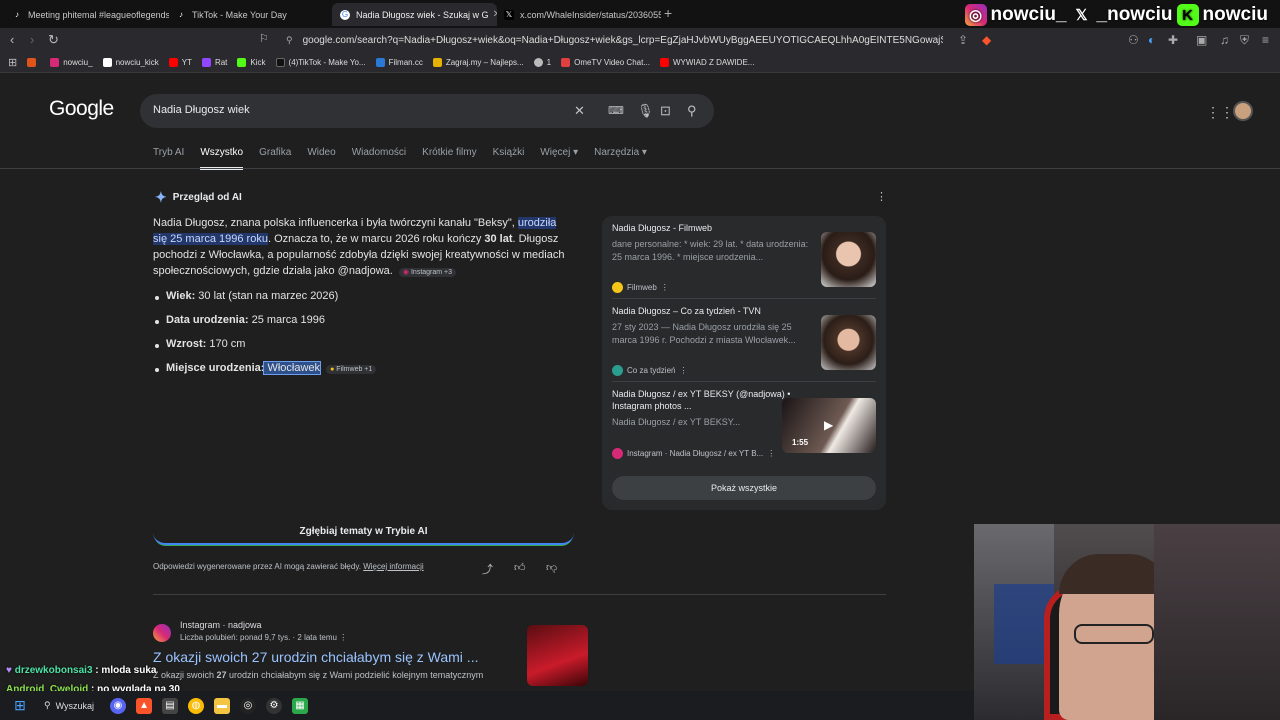 Image resolution: width=1280 pixels, height=720 pixels. What do you see at coordinates (196, 705) in the screenshot?
I see `chrome-icon: ◍` at bounding box center [196, 705].